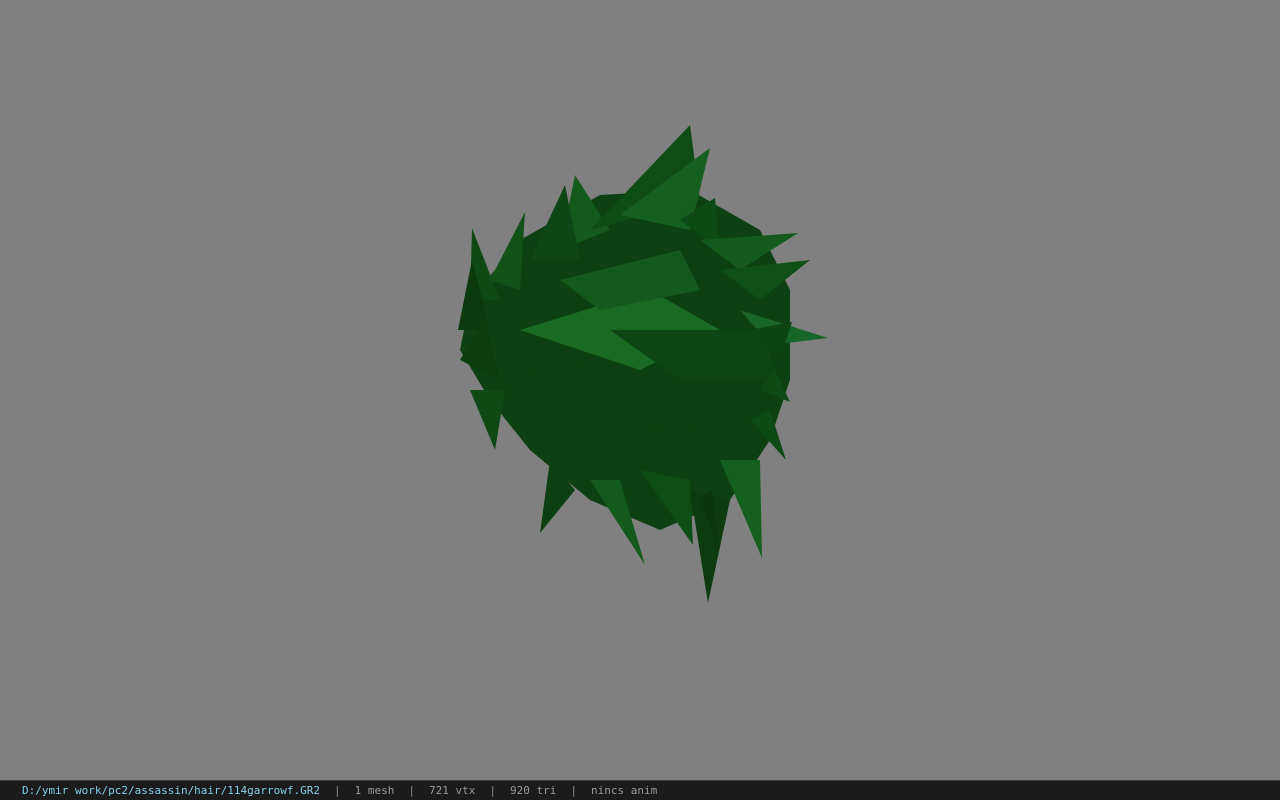 The width and height of the screenshot is (1280, 800). What do you see at coordinates (452, 790) in the screenshot?
I see `vertex-count: 721 vtx` at bounding box center [452, 790].